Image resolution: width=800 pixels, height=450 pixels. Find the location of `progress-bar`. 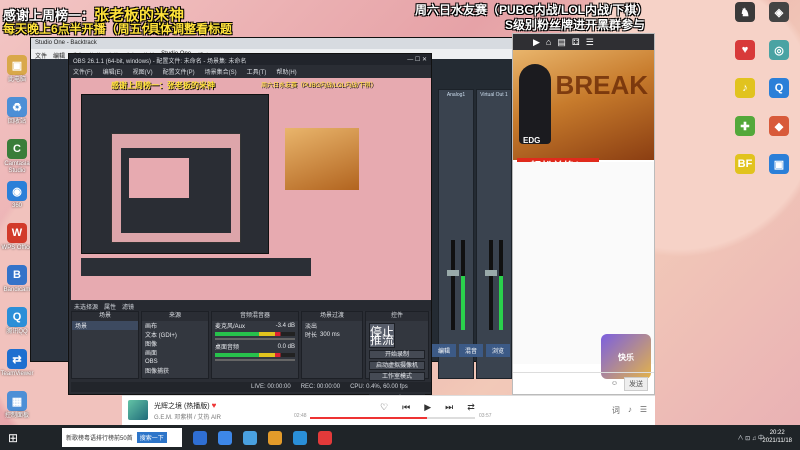

progress-bar is located at coordinates (392, 418).